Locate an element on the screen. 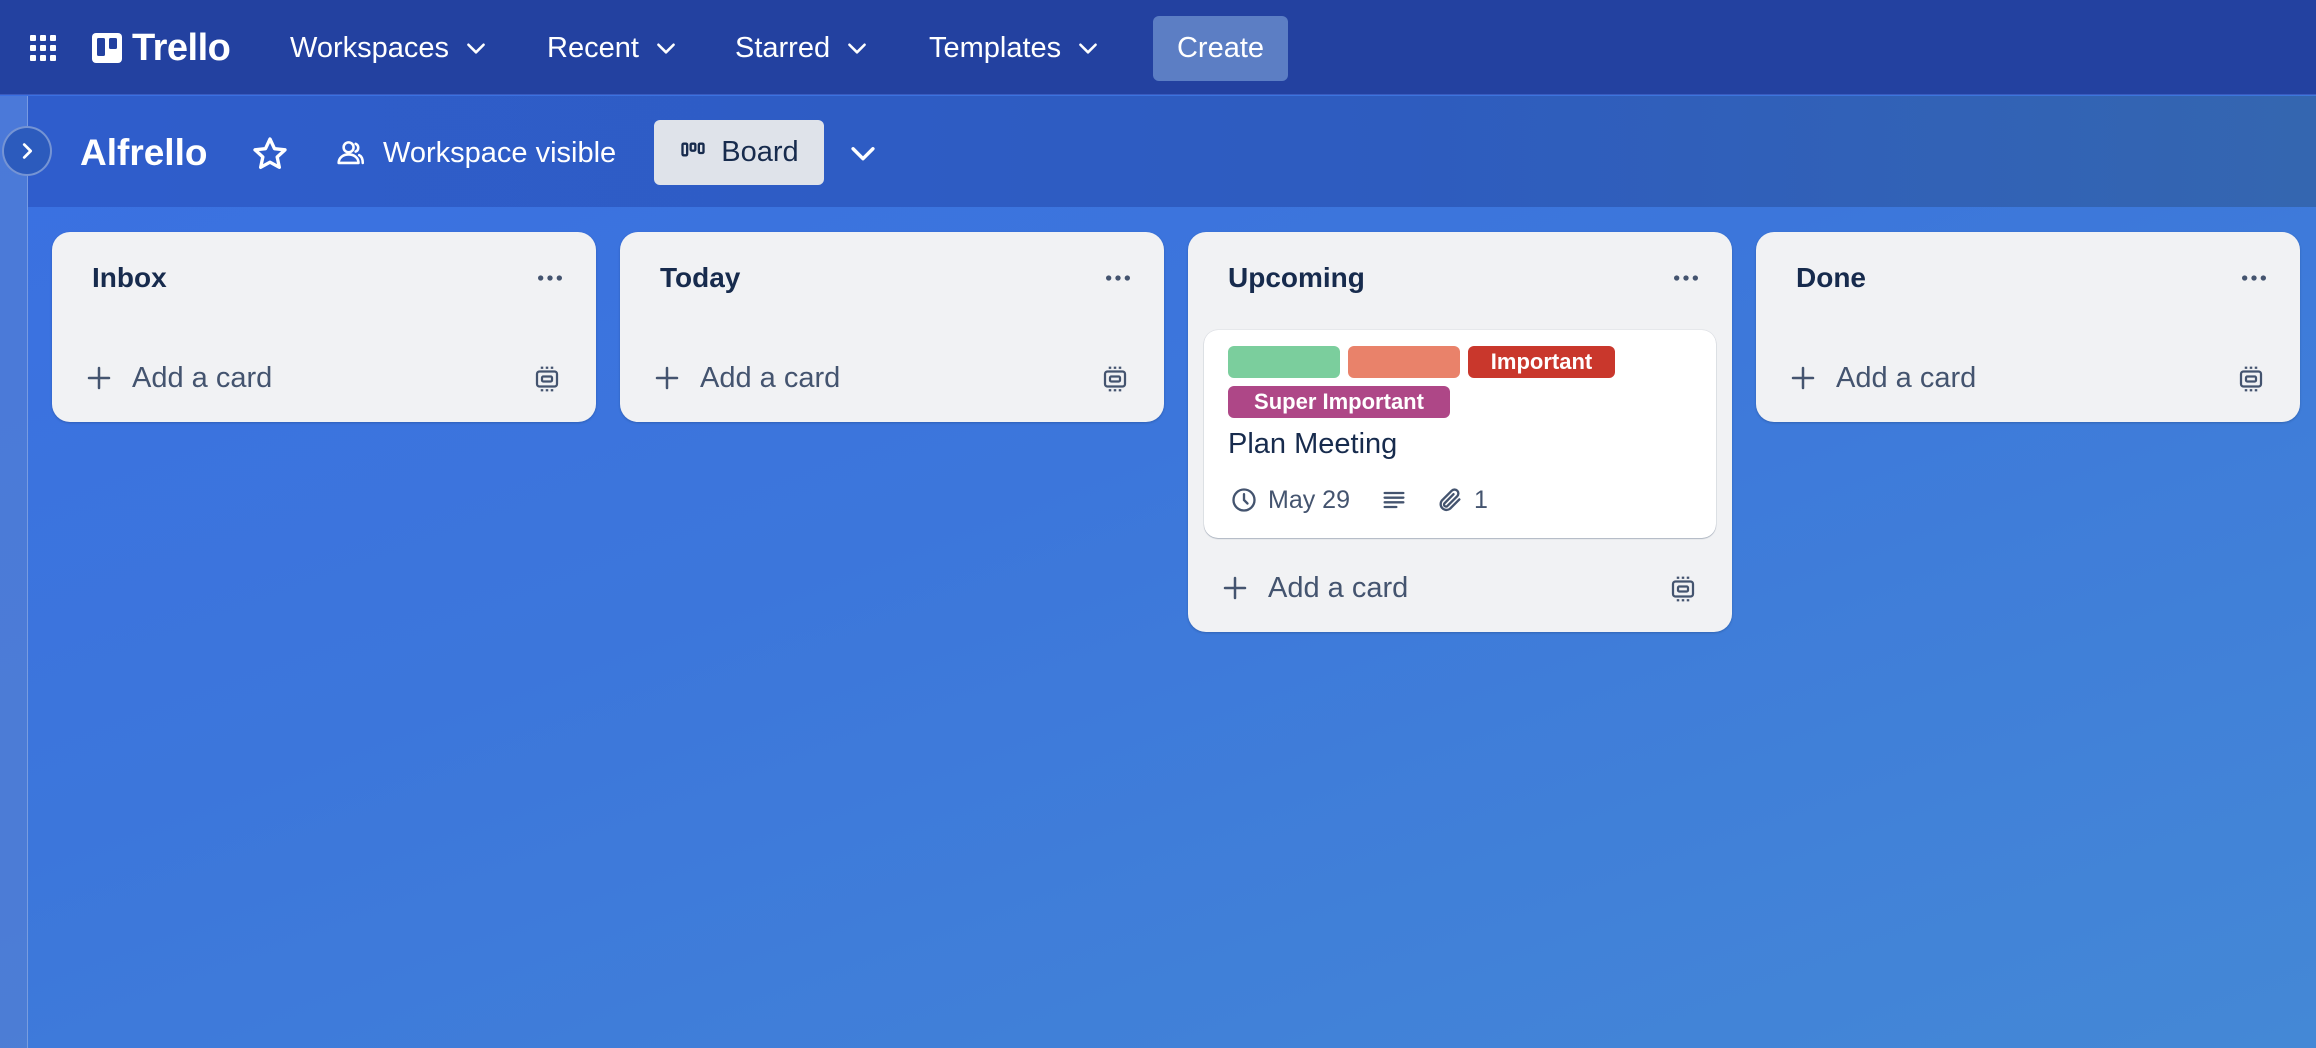  star-board-button is located at coordinates (270, 154).